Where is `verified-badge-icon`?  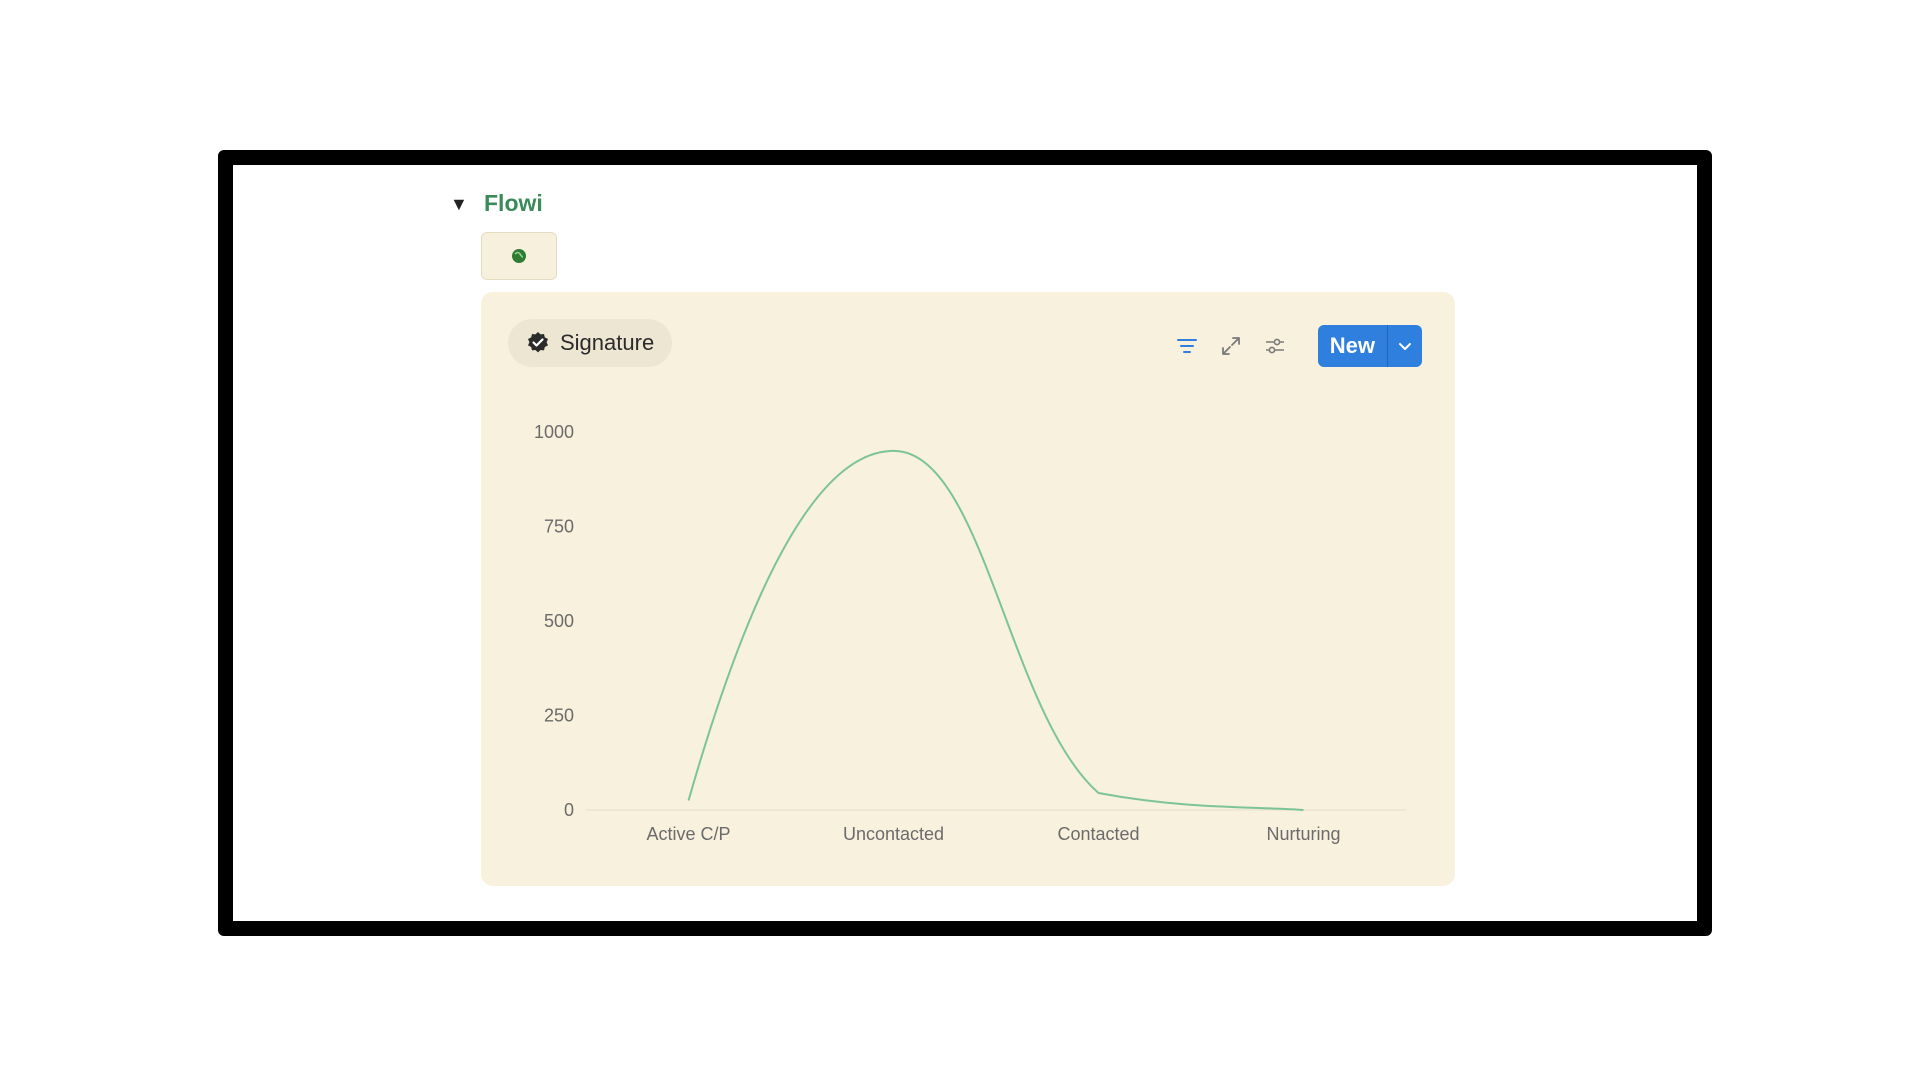
verified-badge-icon is located at coordinates (538, 342).